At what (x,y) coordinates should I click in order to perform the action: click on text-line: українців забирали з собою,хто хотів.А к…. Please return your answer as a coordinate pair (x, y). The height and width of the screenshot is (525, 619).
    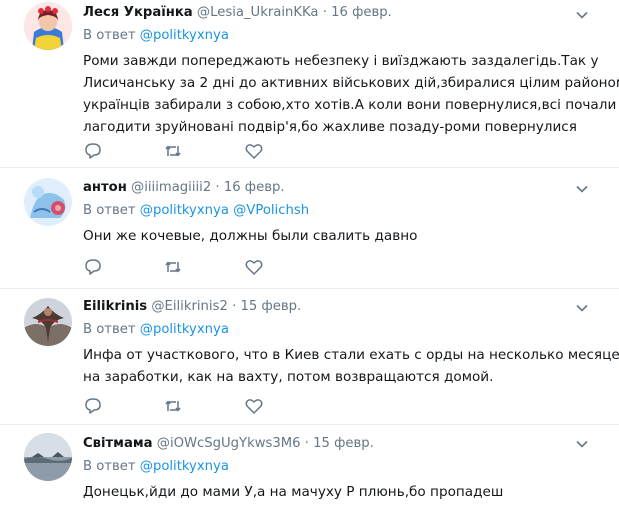
    Looking at the image, I should click on (350, 105).